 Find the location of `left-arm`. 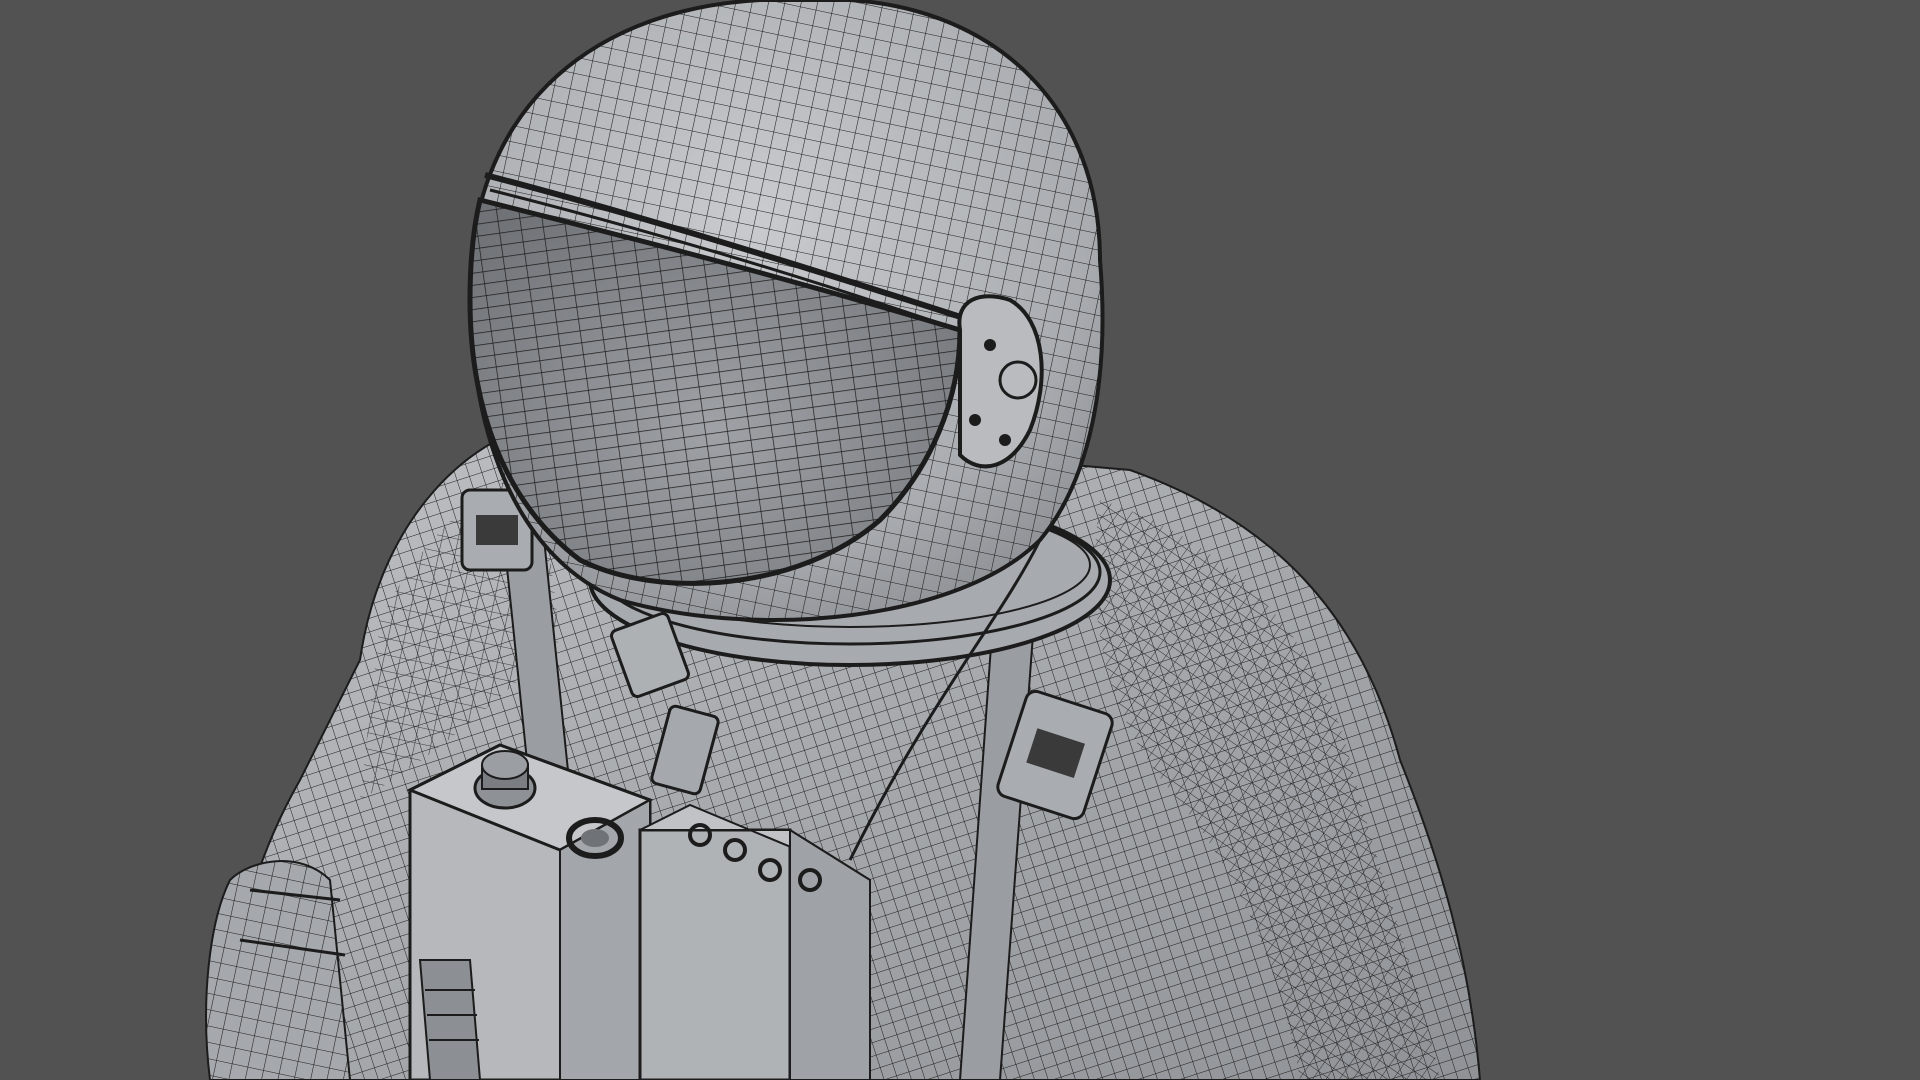

left-arm is located at coordinates (278, 970).